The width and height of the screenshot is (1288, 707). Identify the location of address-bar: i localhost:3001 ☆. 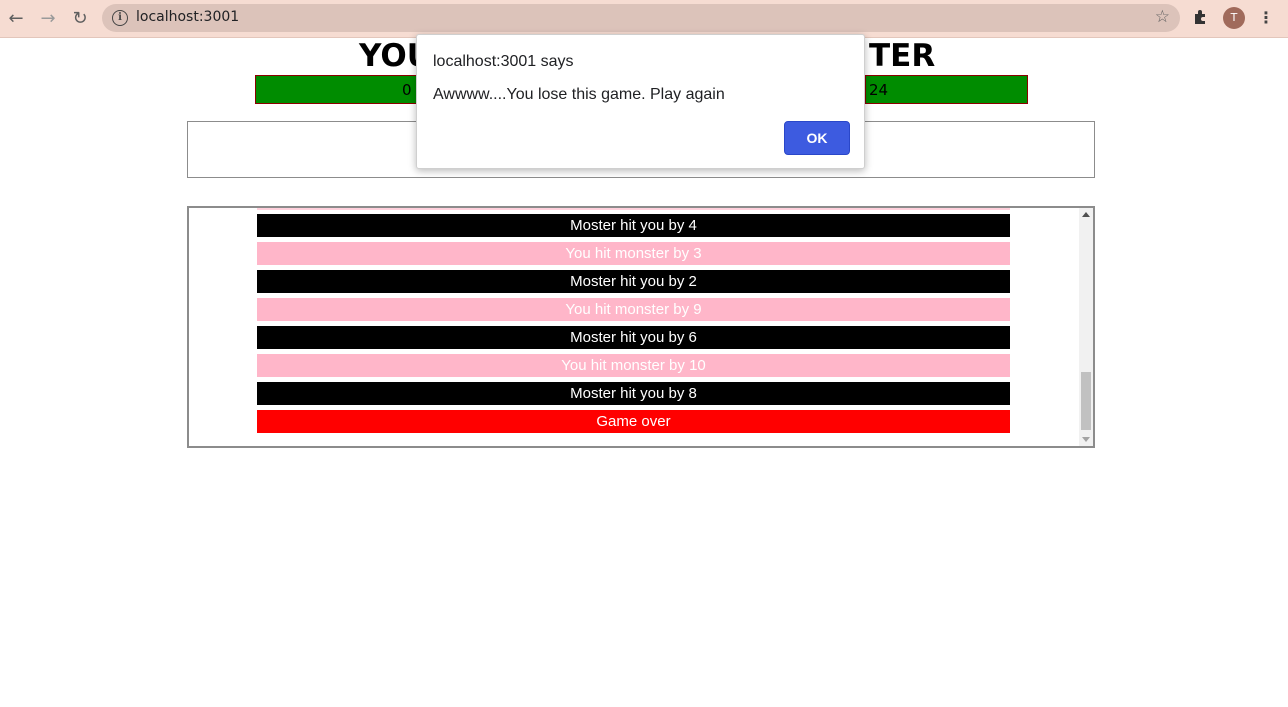
(641, 18).